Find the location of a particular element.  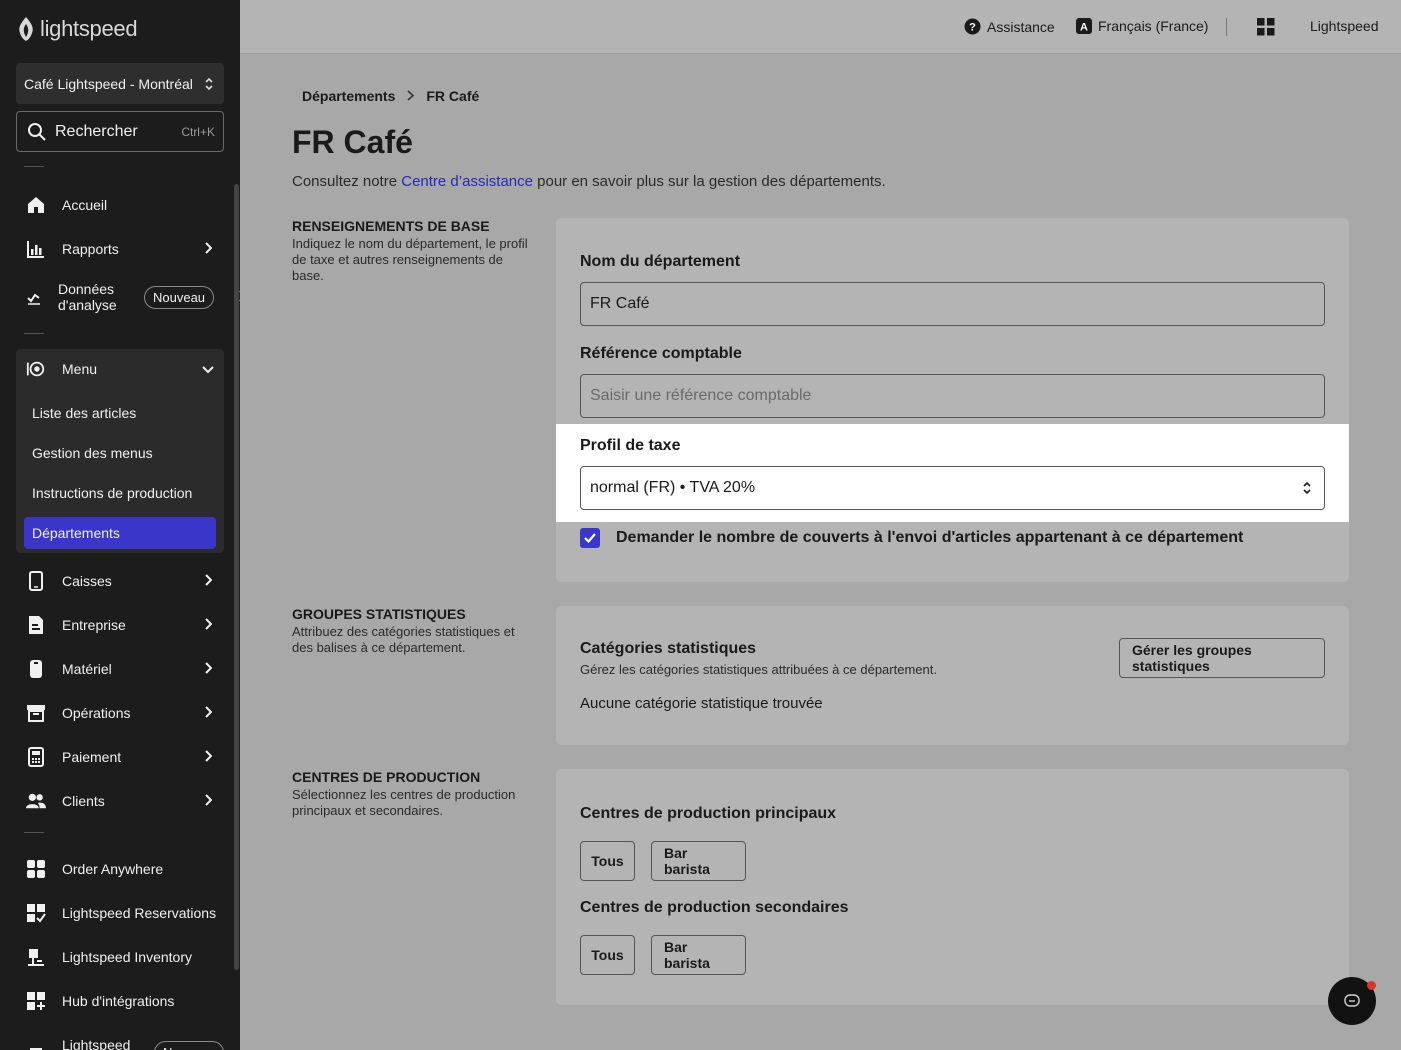

account-label: Lightspeed is located at coordinates (1344, 26).